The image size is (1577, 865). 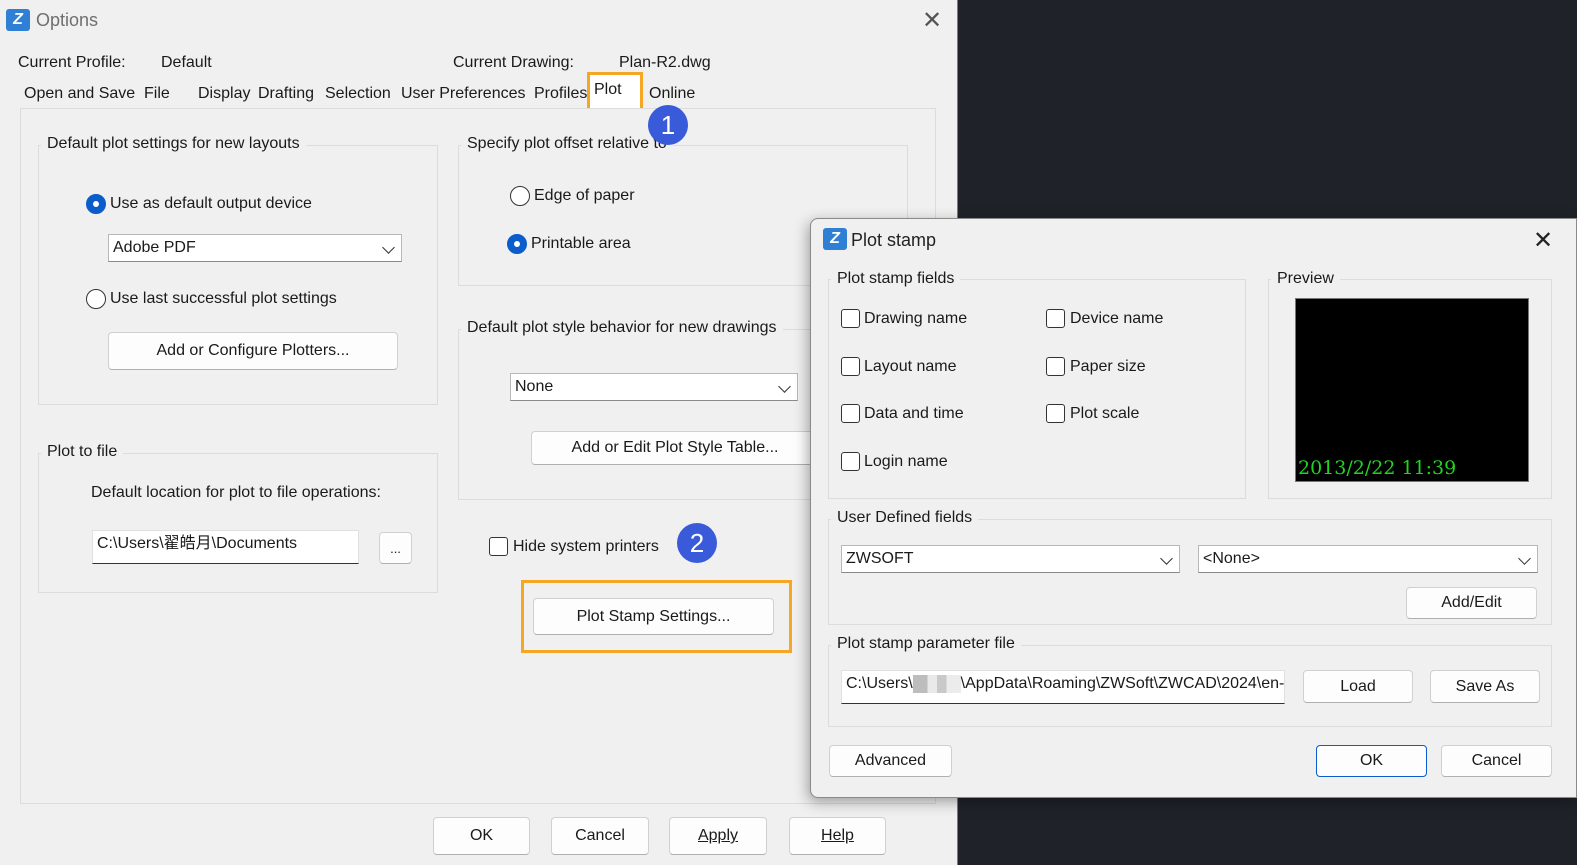 What do you see at coordinates (186, 62) in the screenshot?
I see `current-profile-value: Default` at bounding box center [186, 62].